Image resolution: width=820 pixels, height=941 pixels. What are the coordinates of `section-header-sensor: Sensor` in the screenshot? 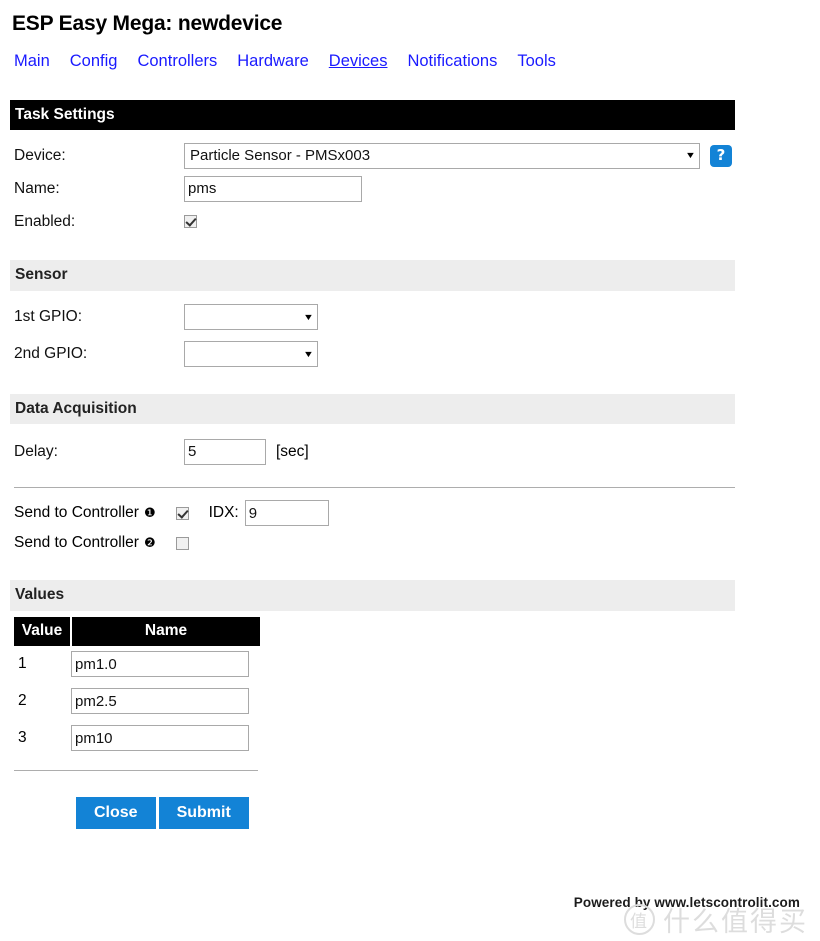 It's located at (372, 275).